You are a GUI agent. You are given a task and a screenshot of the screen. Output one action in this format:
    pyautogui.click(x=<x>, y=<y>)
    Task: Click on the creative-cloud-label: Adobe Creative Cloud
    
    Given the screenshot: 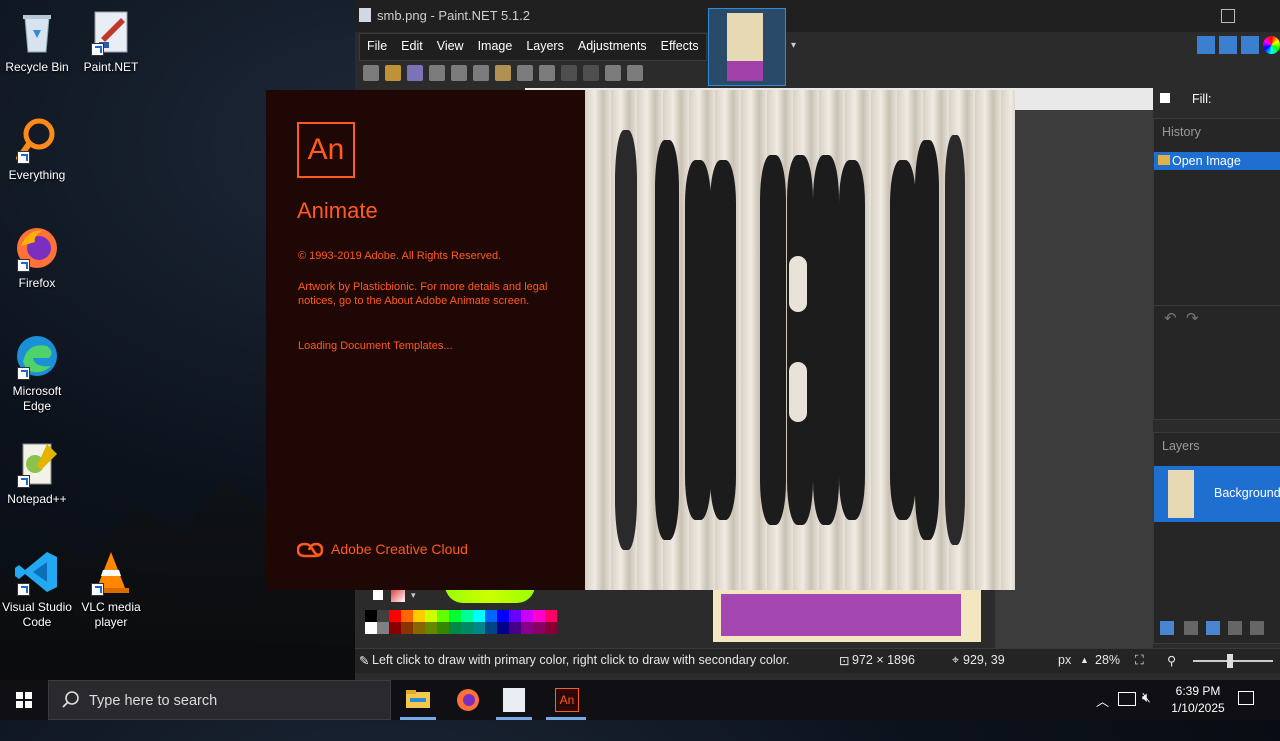 What is the action you would take?
    pyautogui.click(x=399, y=549)
    